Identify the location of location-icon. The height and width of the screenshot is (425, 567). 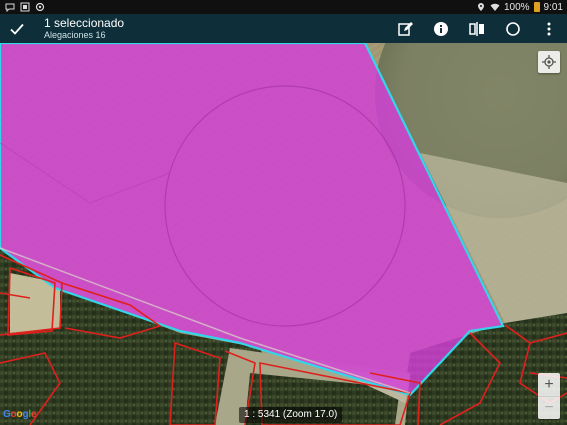
(480, 7).